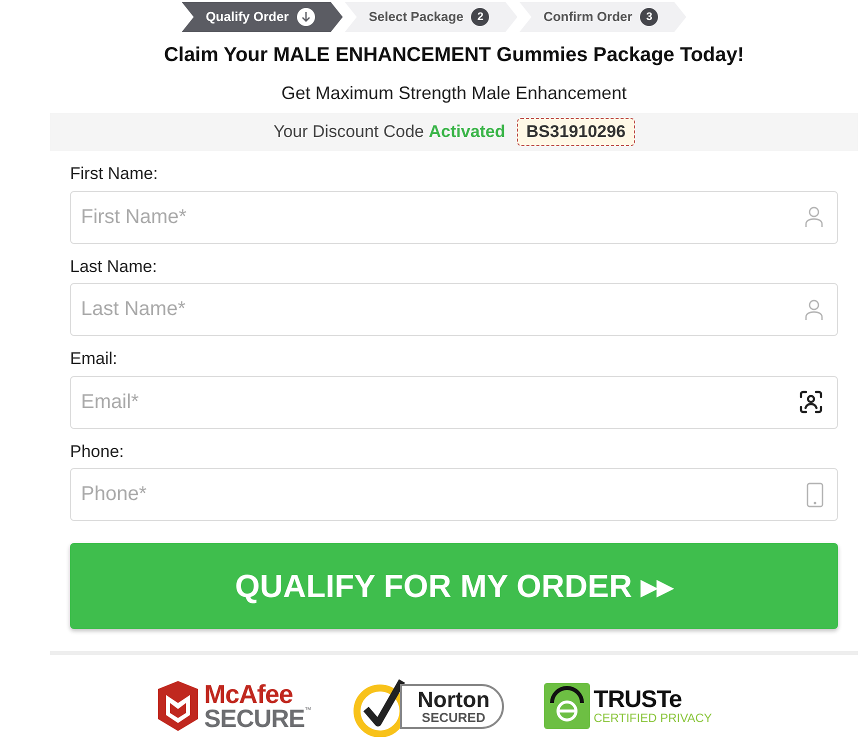 This screenshot has height=740, width=868. Describe the element at coordinates (97, 451) in the screenshot. I see `field-label: Phone:` at that location.